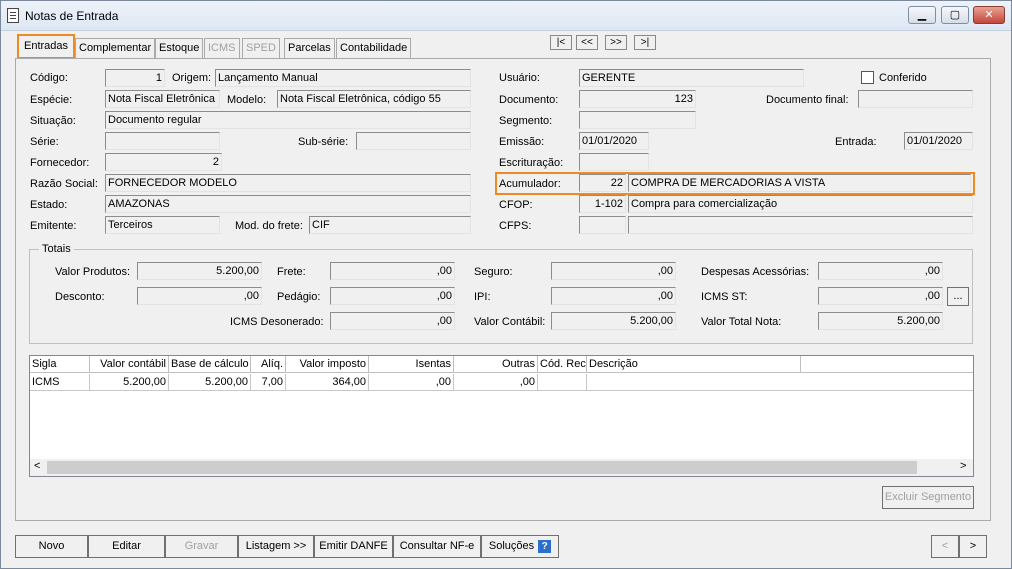  I want to click on solucoes-button: Soluções?, so click(520, 546).